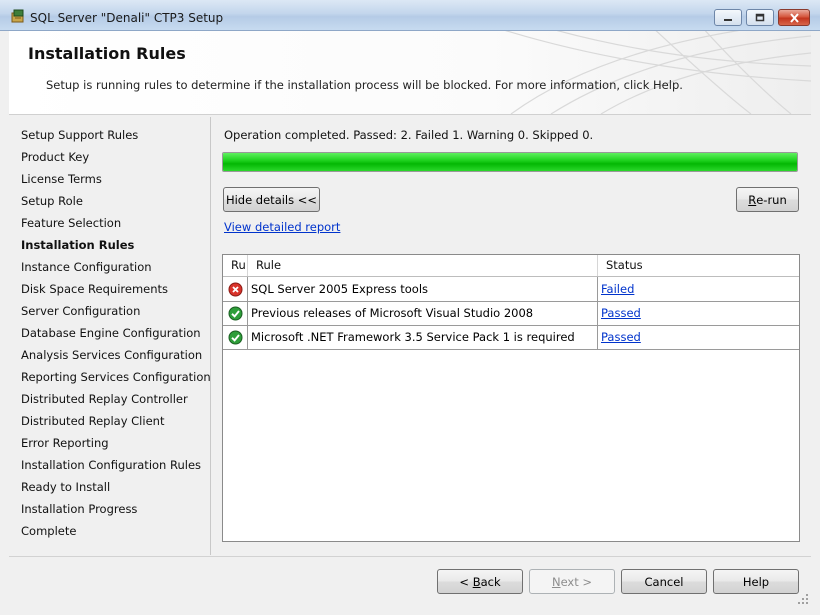 This screenshot has width=820, height=615. I want to click on hide-details-button: Hide details <<, so click(271, 199).